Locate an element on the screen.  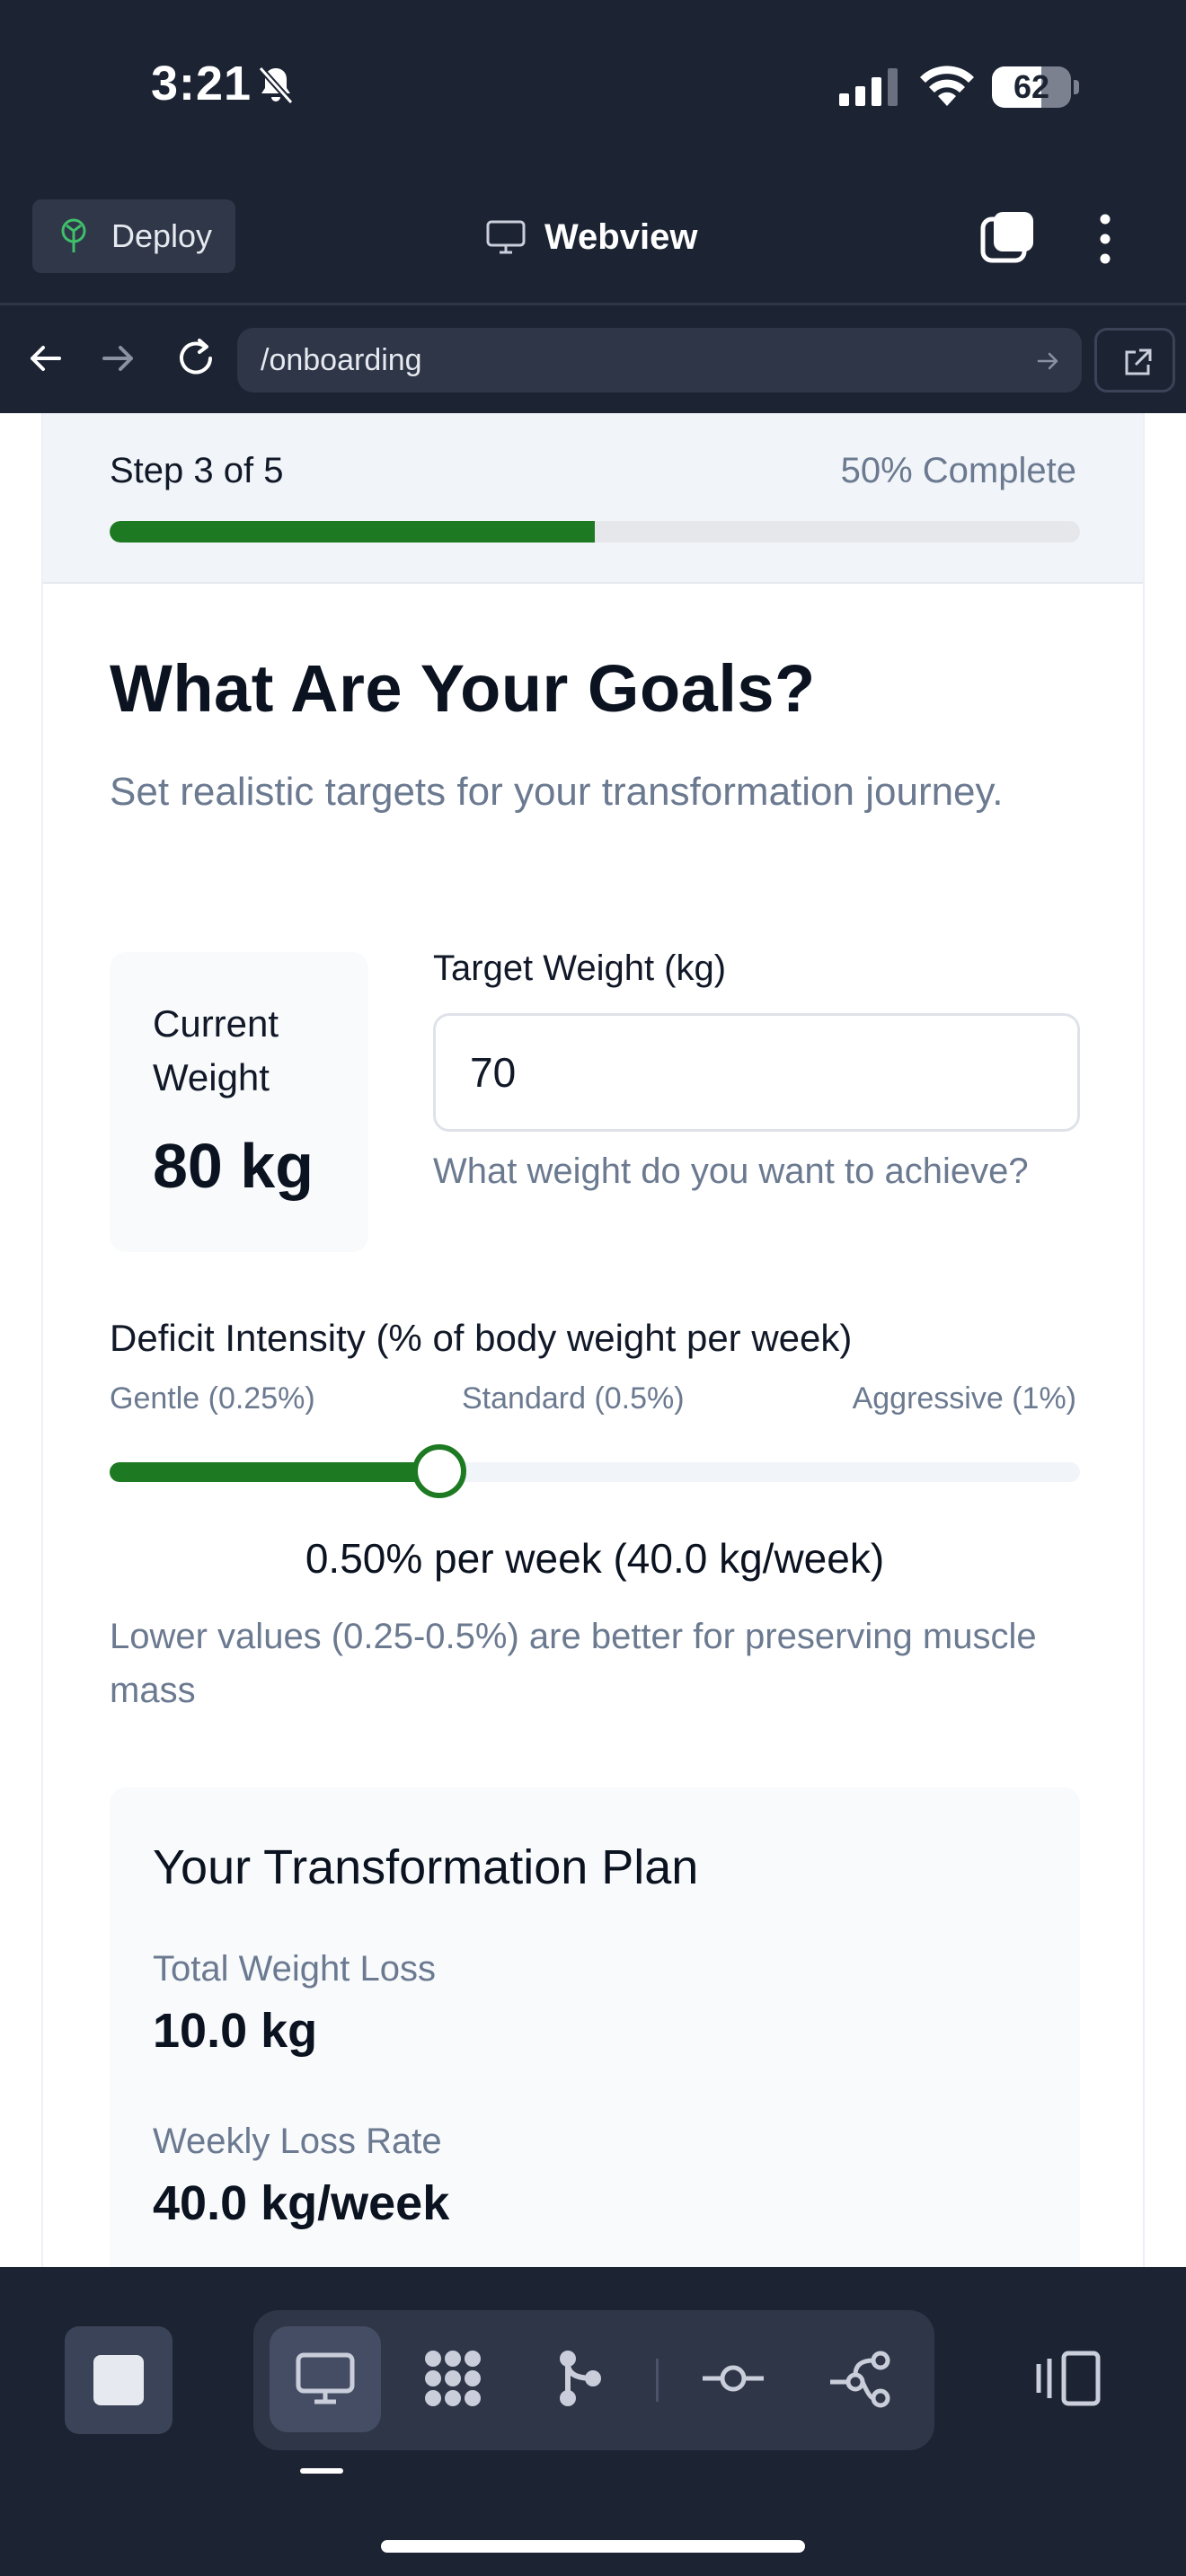
tool-webview is located at coordinates (325, 2379).